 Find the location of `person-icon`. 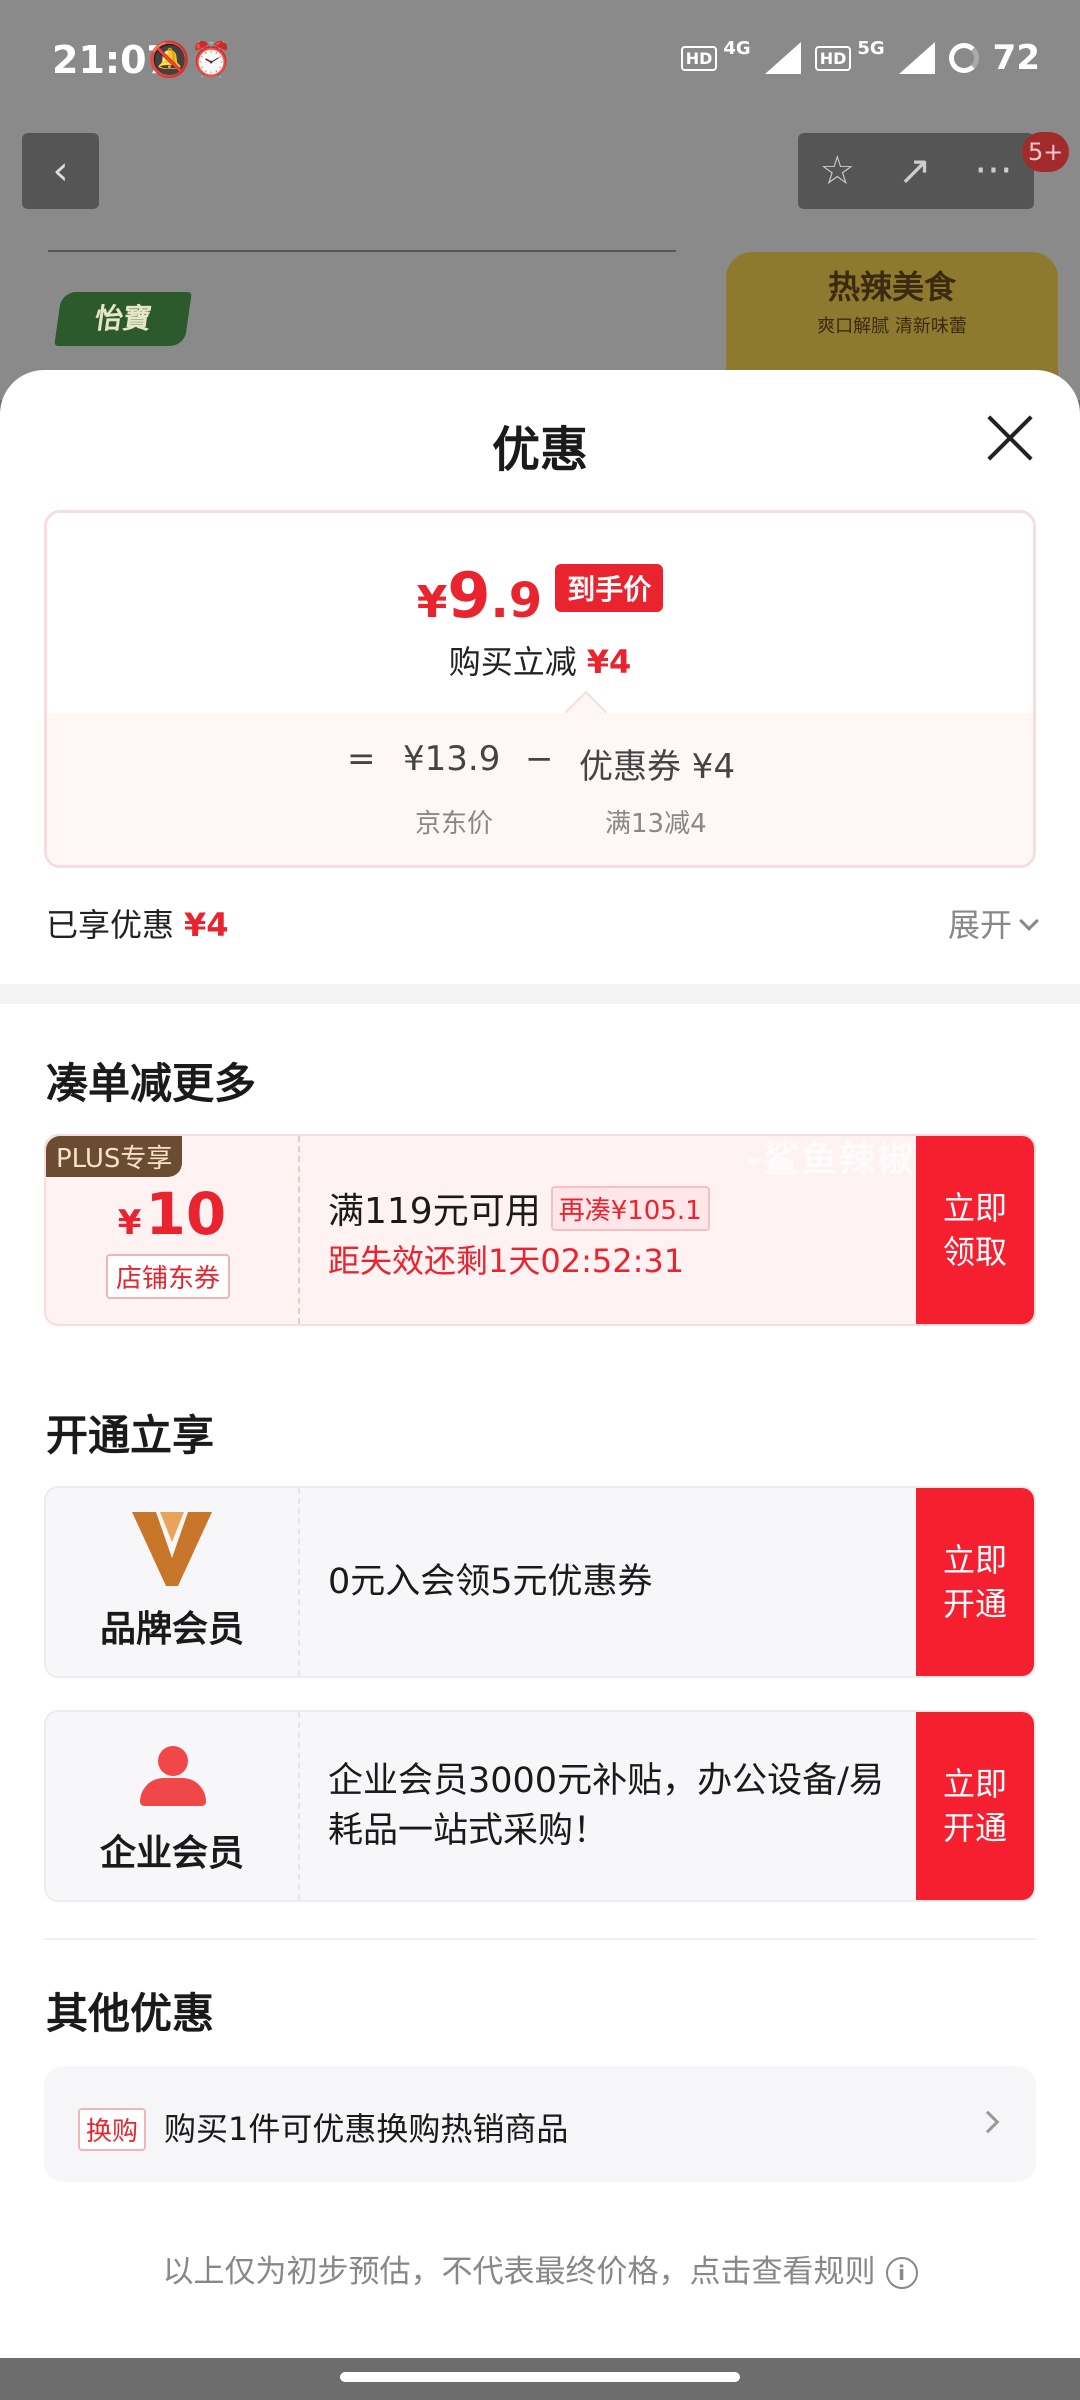

person-icon is located at coordinates (173, 1776).